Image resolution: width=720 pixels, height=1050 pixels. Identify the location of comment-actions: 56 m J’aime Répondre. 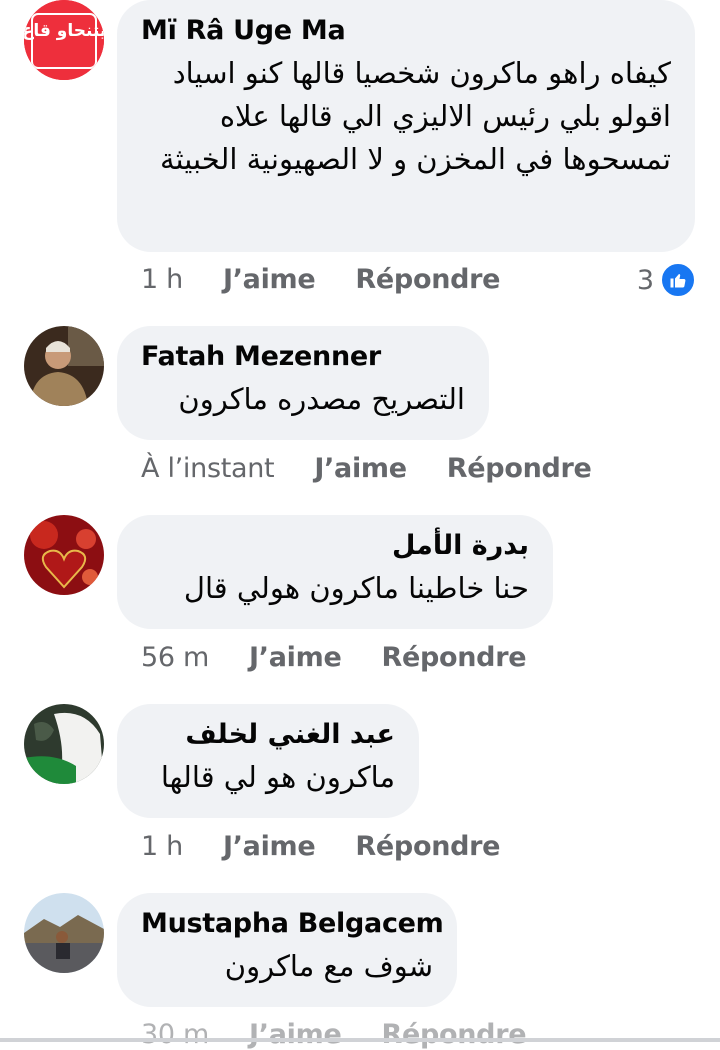
(334, 657).